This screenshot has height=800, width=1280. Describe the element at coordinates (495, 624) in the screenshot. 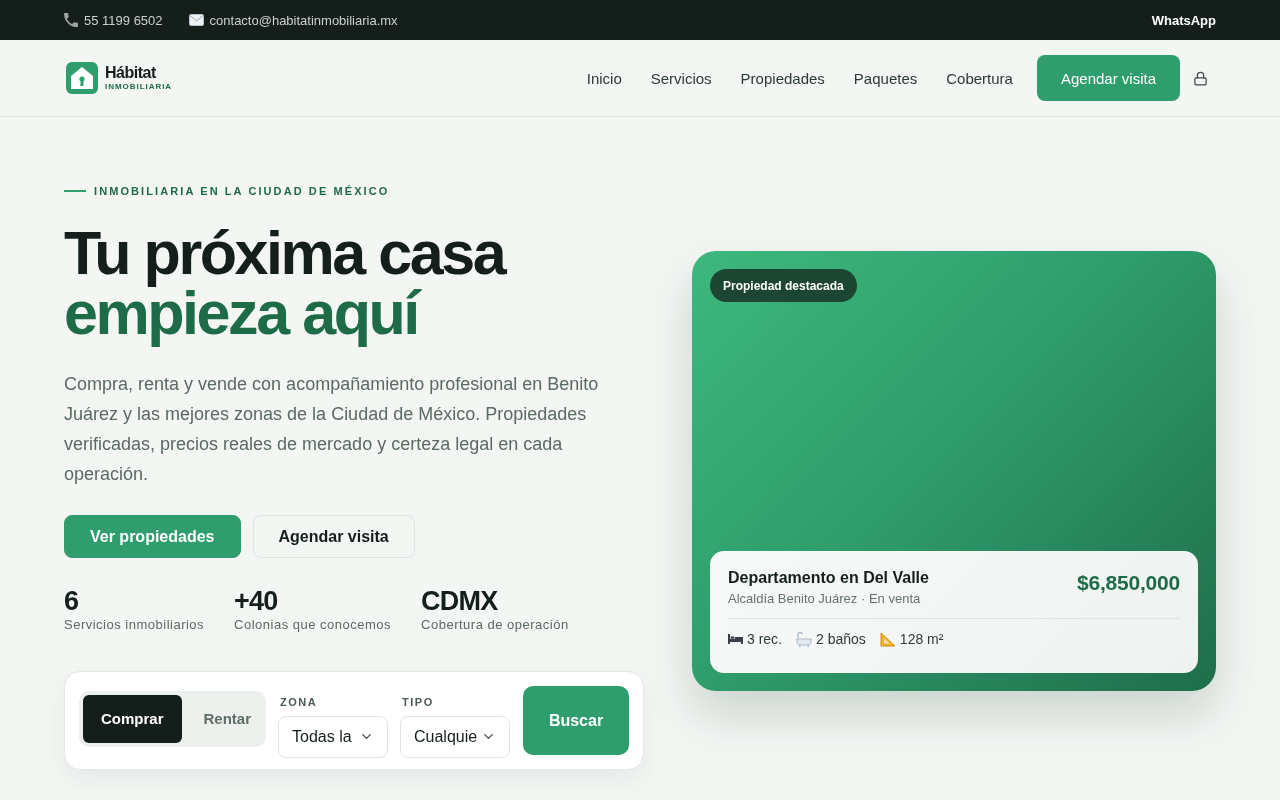

I see `stat-label: Cobertura de operación` at that location.